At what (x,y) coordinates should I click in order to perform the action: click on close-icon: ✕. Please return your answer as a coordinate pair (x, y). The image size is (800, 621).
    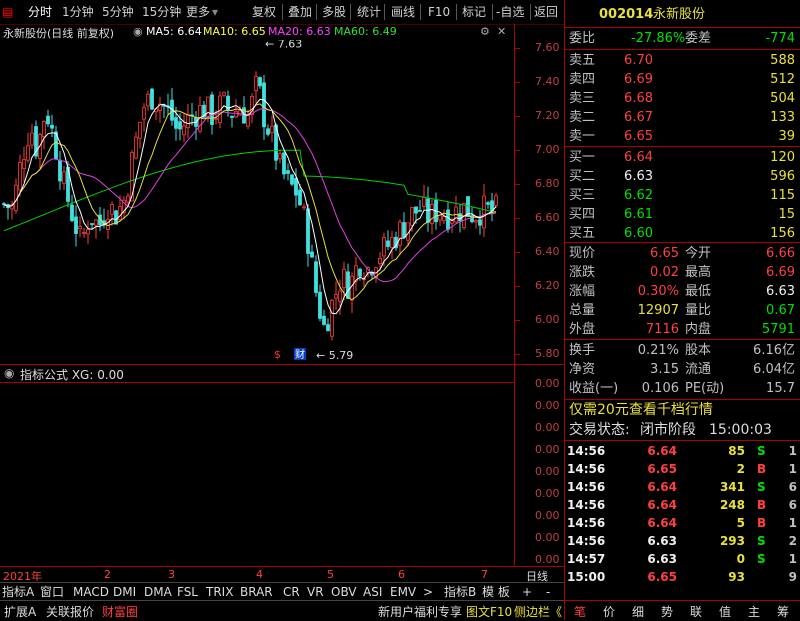
    Looking at the image, I should click on (501, 31).